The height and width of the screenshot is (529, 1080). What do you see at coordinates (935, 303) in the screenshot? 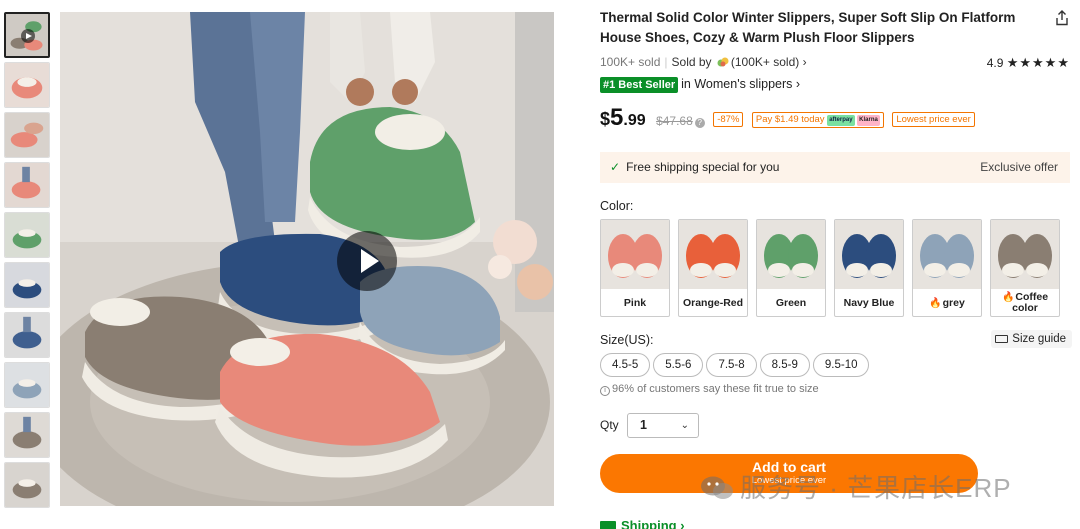
I see `fire-icon: 🔥` at bounding box center [935, 303].